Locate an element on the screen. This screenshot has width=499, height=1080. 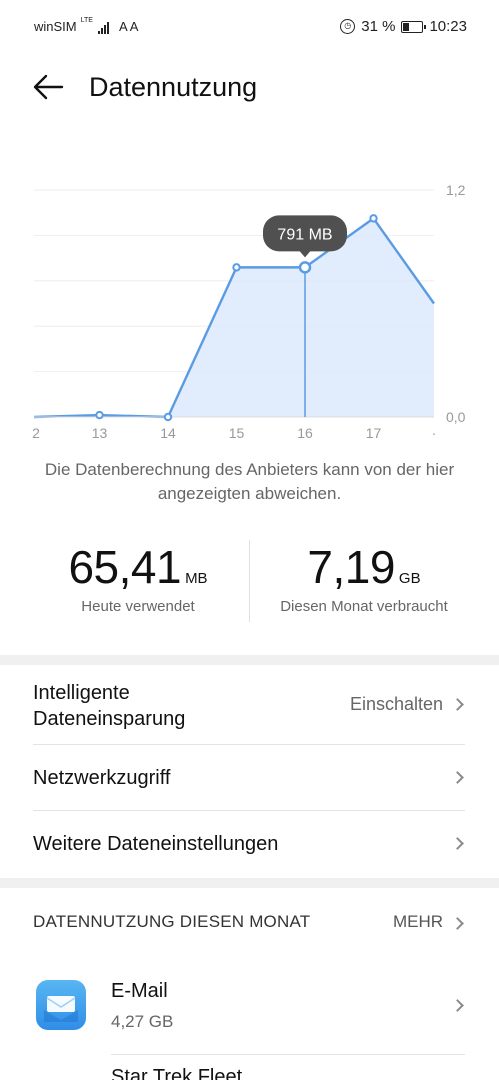
network-access-label: Netzwerkzugriff is located at coordinates (102, 778).